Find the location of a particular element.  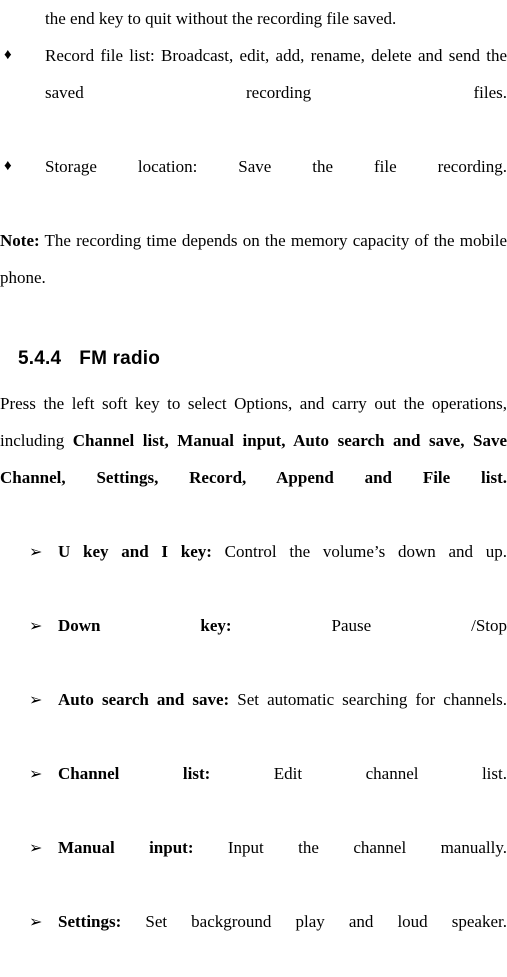

list-item-term: U key and I key: is located at coordinates (135, 551).